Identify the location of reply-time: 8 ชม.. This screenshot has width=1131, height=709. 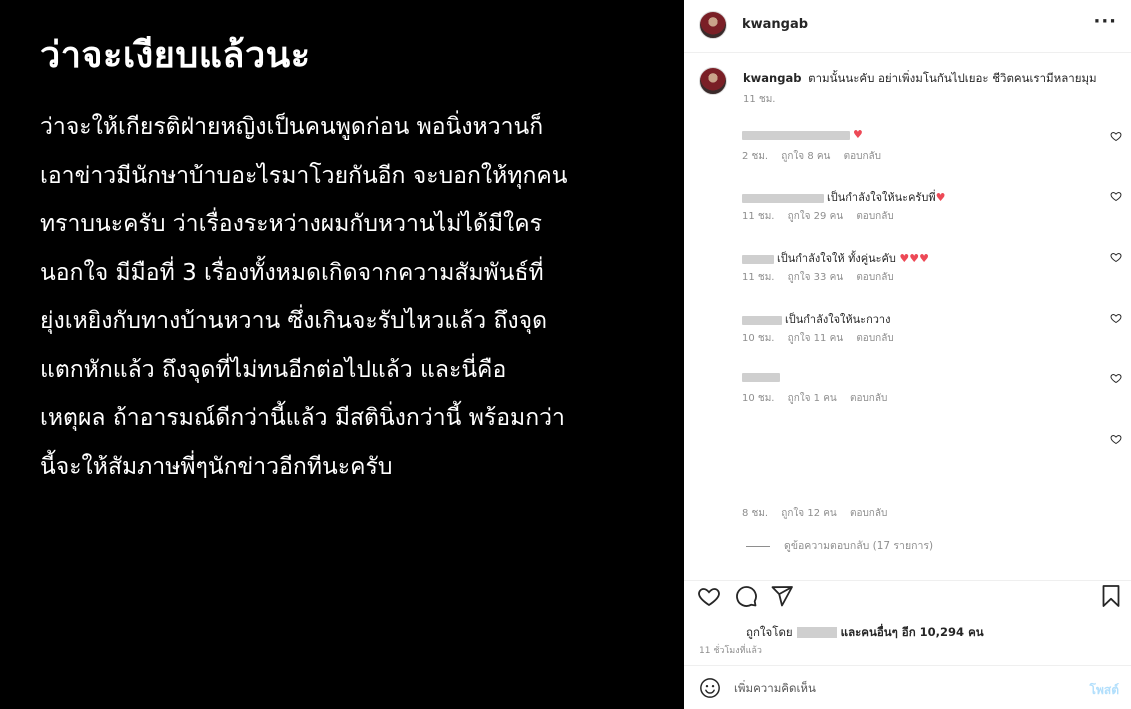
(755, 513).